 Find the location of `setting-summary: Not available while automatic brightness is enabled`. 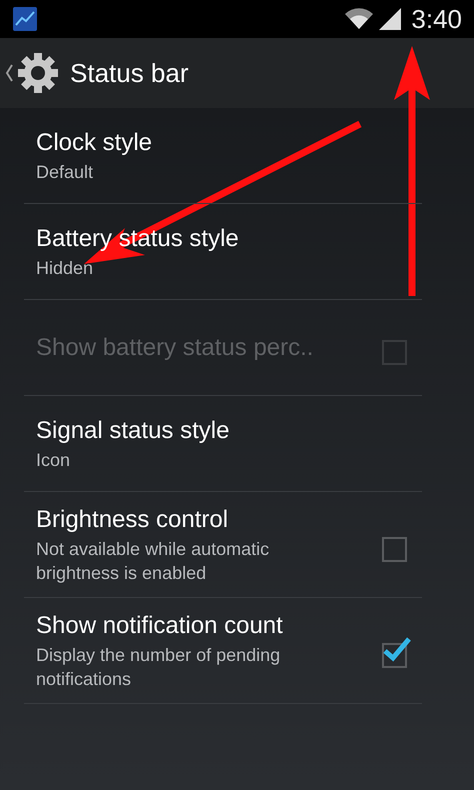

setting-summary: Not available while automatic brightness is enabled is located at coordinates (153, 561).